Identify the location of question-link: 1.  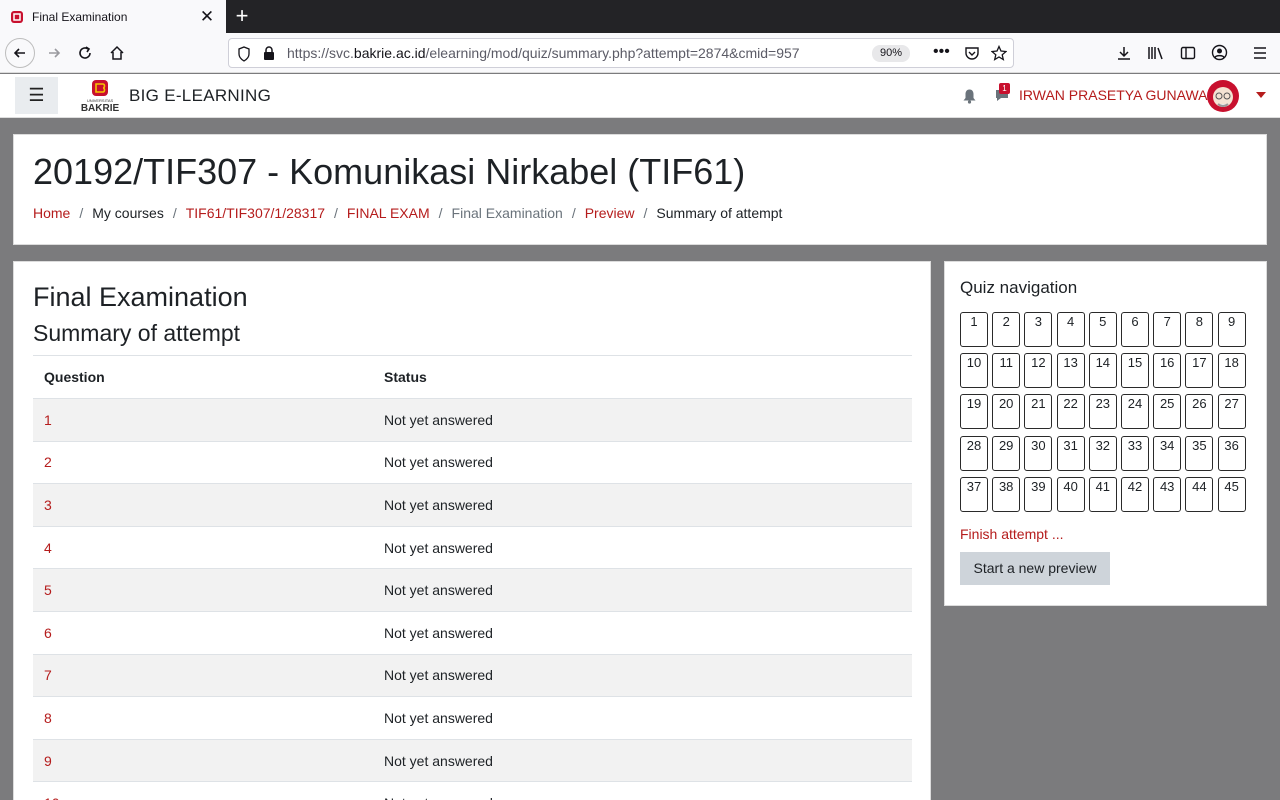
(203, 420).